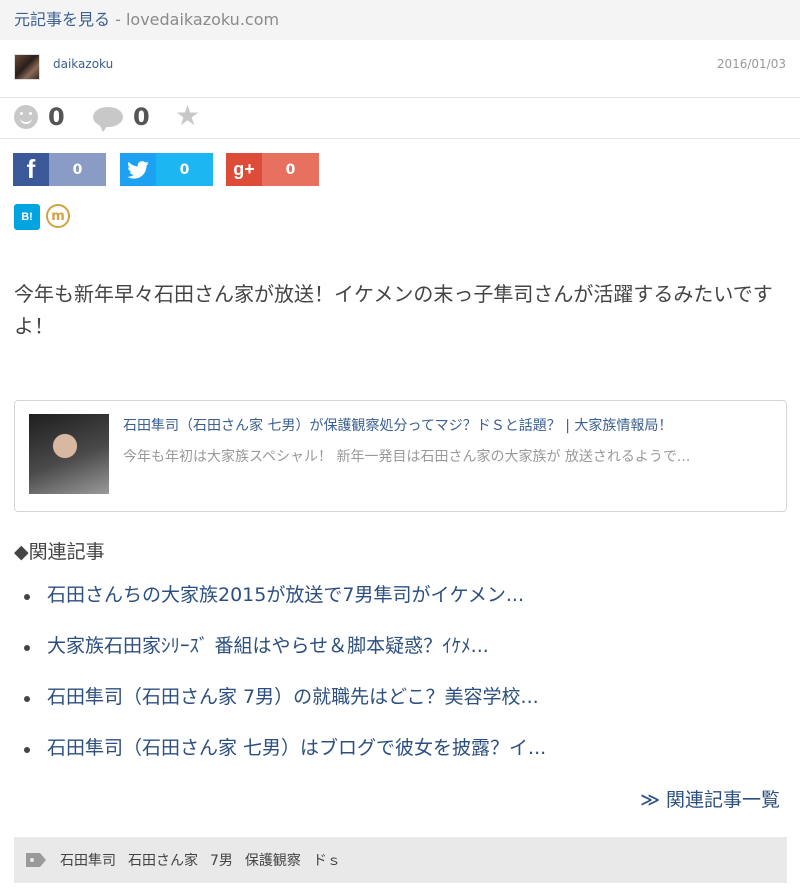  Describe the element at coordinates (27, 217) in the screenshot. I see `hatena-bookmark-icon: B!` at that location.